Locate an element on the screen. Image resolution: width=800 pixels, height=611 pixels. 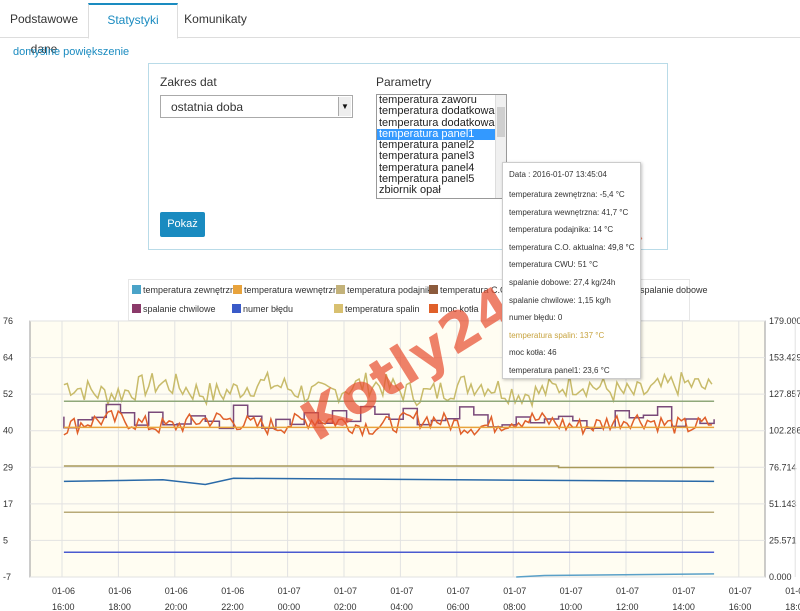
tooltip-line: moc kotła: 46 is located at coordinates (533, 353).